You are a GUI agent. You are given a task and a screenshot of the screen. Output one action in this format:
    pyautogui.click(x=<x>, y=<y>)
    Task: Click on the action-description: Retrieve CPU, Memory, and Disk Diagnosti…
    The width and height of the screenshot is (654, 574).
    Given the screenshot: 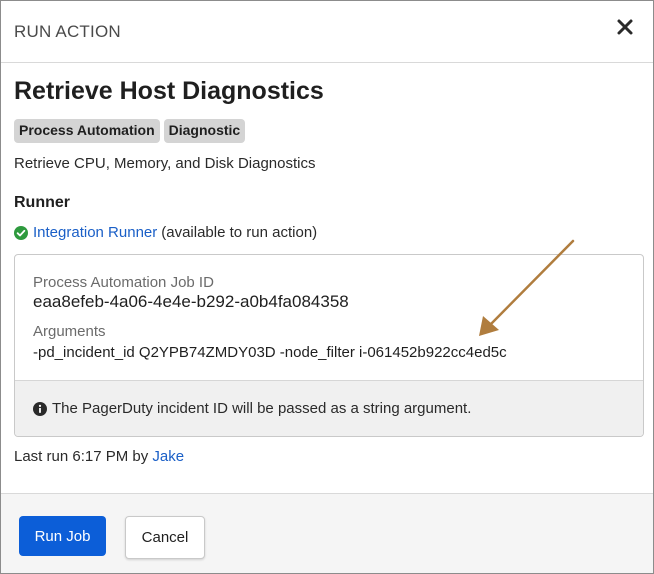 What is the action you would take?
    pyautogui.click(x=165, y=163)
    